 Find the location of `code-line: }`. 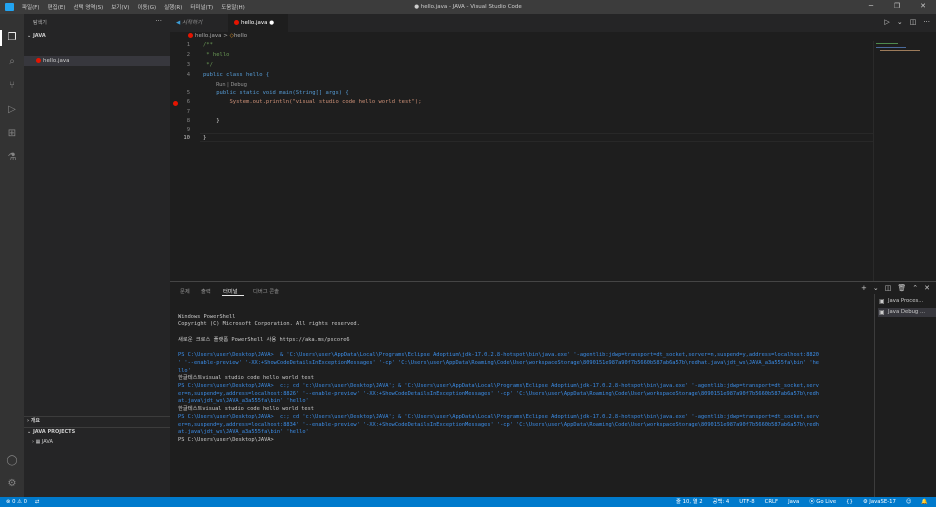

code-line: } is located at coordinates (211, 121).